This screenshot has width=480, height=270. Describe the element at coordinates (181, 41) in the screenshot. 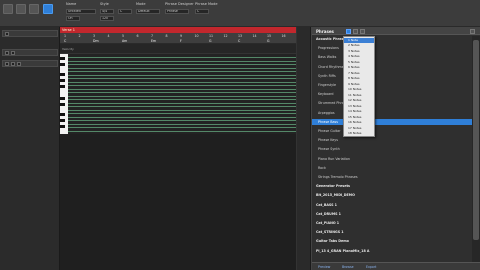

I see `ruler-chord: F` at that location.